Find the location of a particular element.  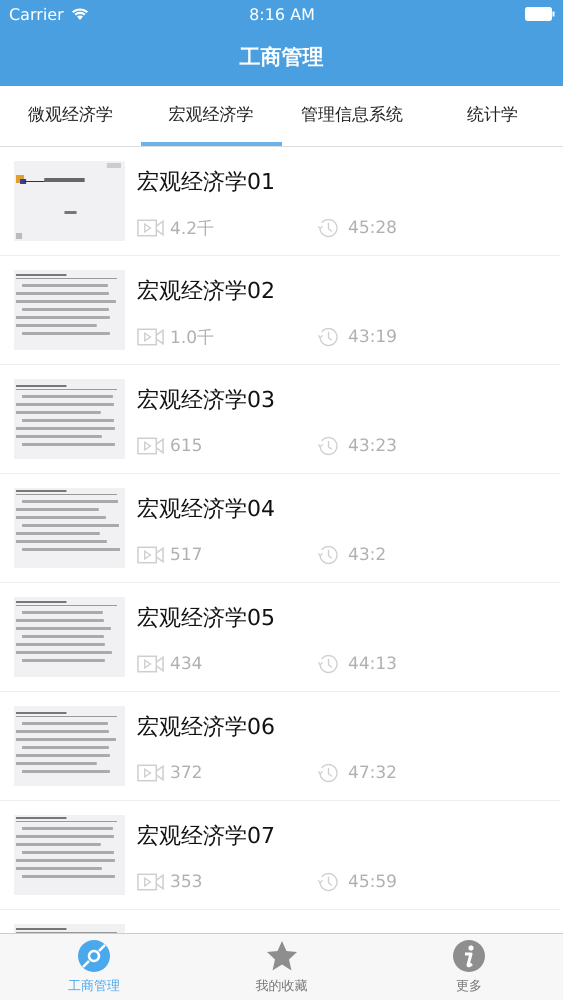

tab-bar-item: 更多 is located at coordinates (469, 967).